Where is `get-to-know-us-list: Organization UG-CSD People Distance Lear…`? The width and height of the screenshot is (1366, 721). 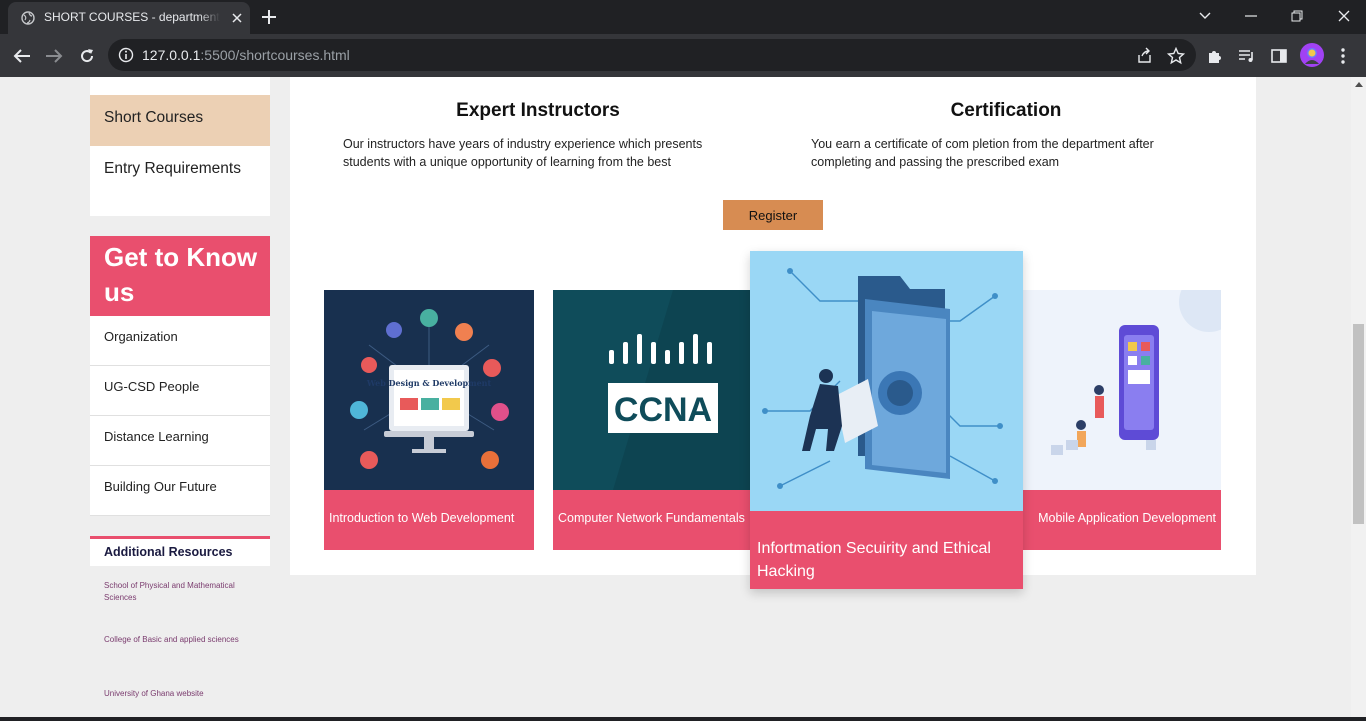 get-to-know-us-list: Organization UG-CSD People Distance Lear… is located at coordinates (180, 416).